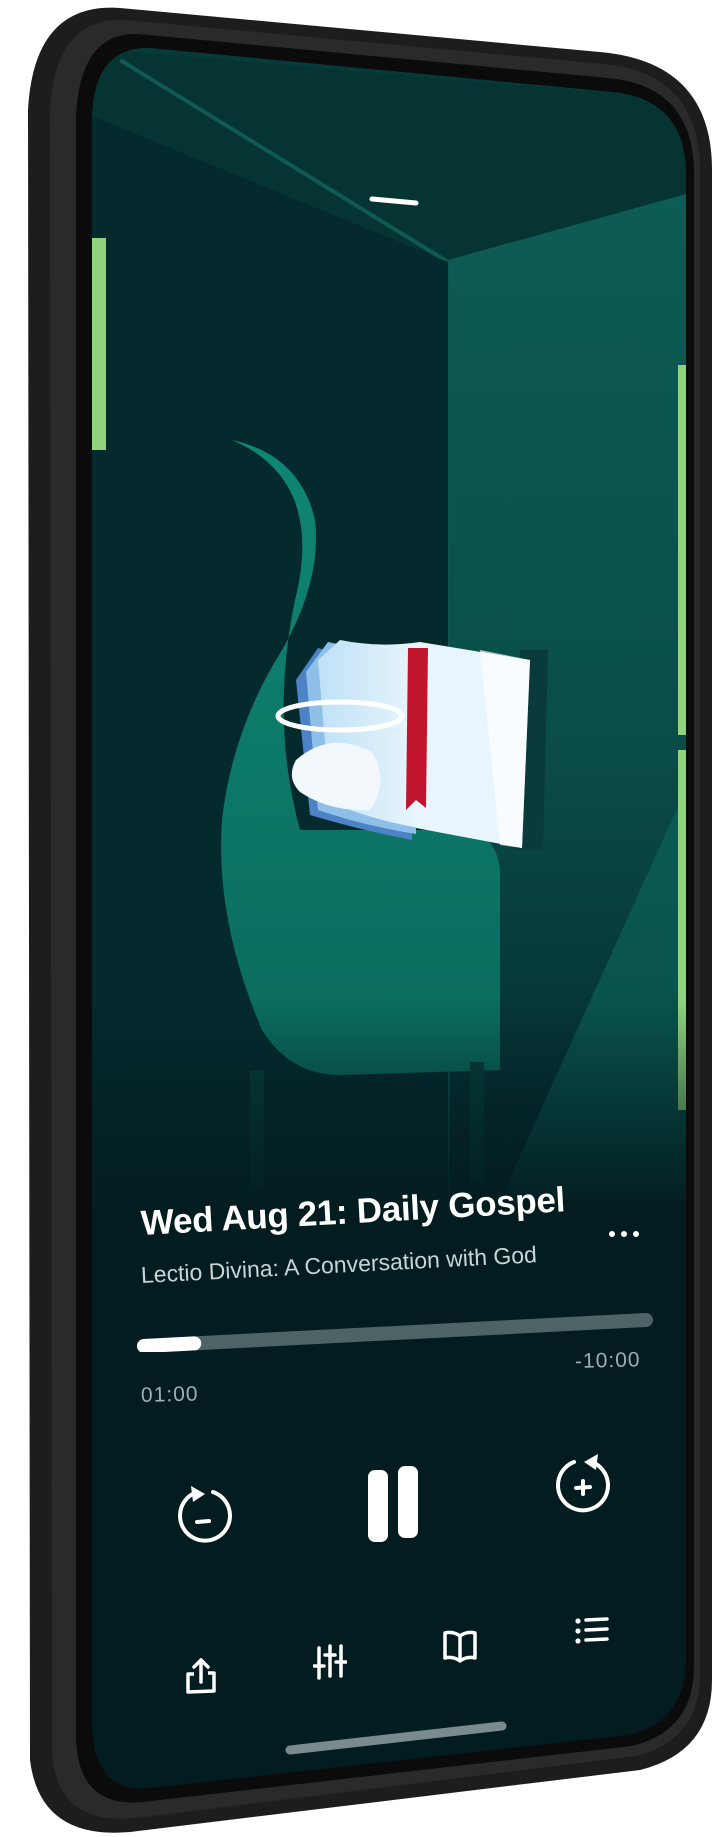  What do you see at coordinates (607, 1360) in the screenshot?
I see `remaining-time: -10:00` at bounding box center [607, 1360].